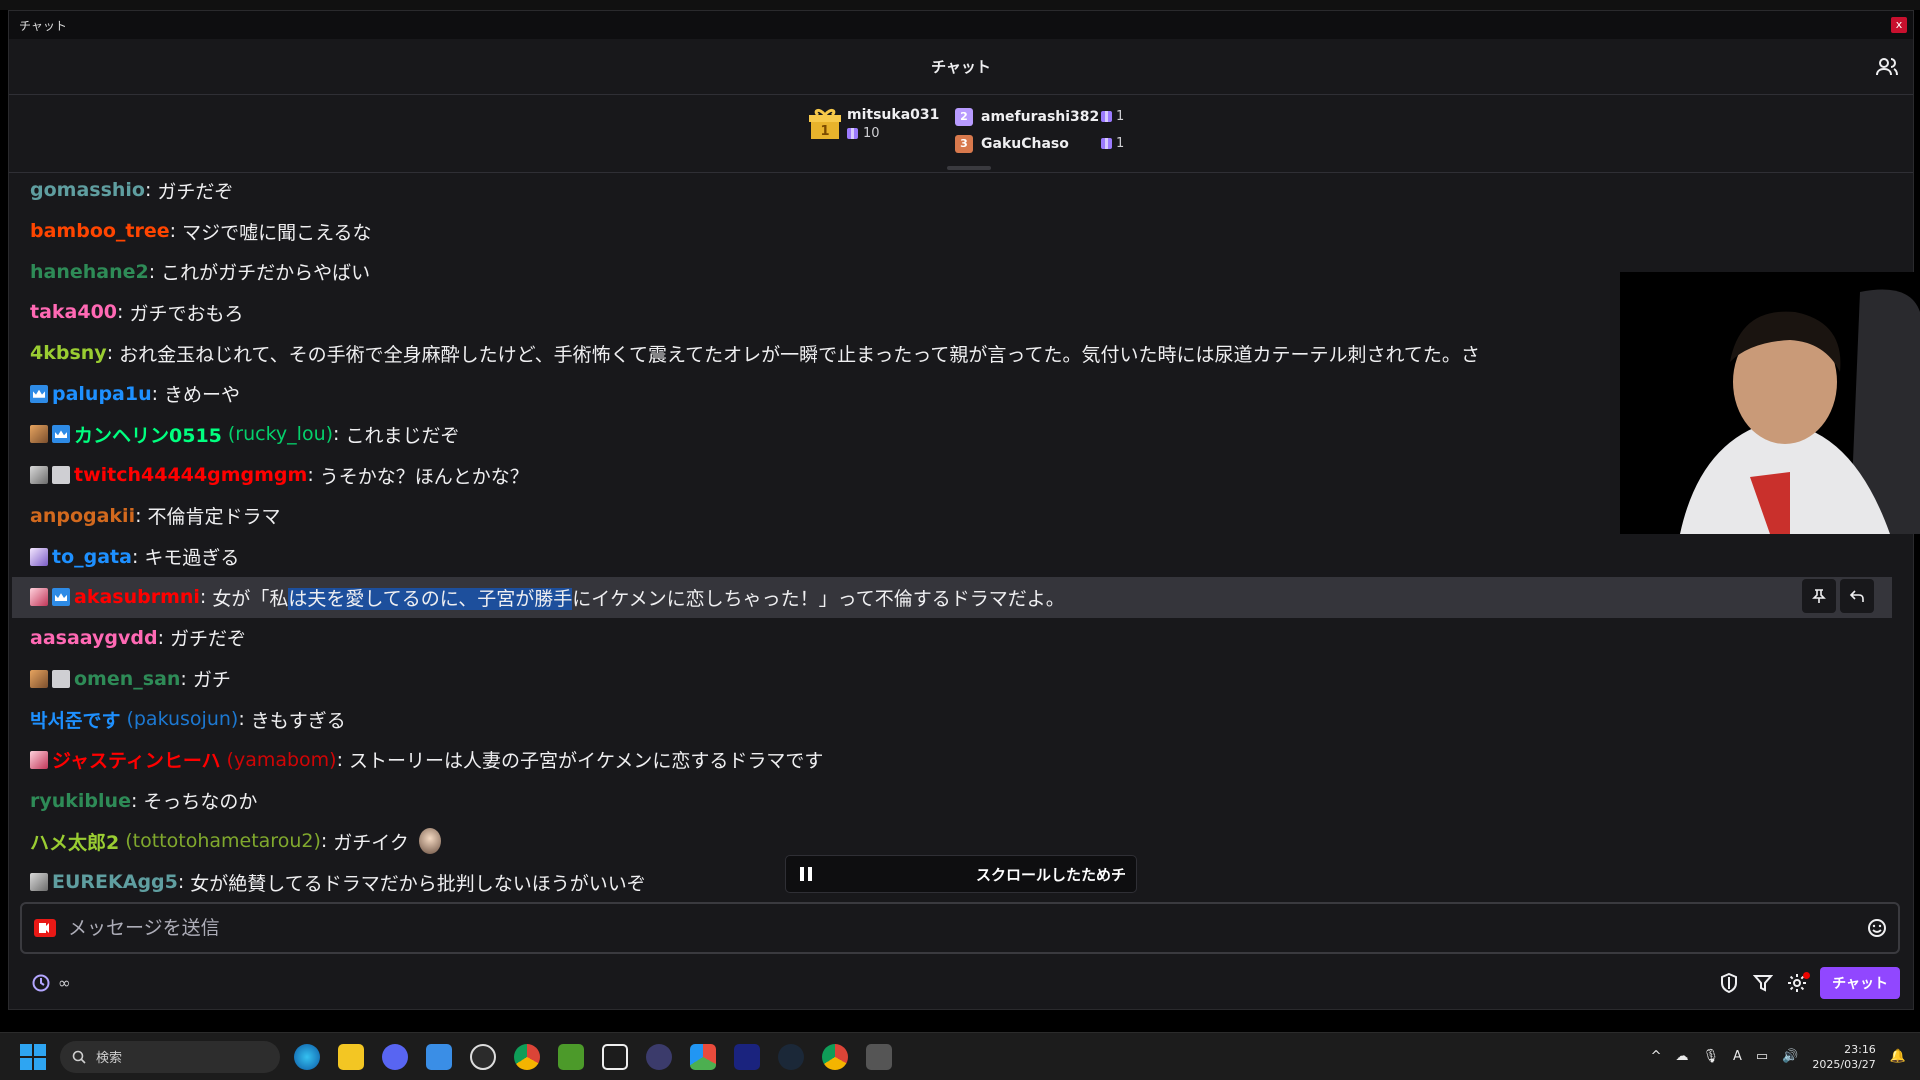 The width and height of the screenshot is (1920, 1080). I want to click on camera-icon, so click(45, 928).